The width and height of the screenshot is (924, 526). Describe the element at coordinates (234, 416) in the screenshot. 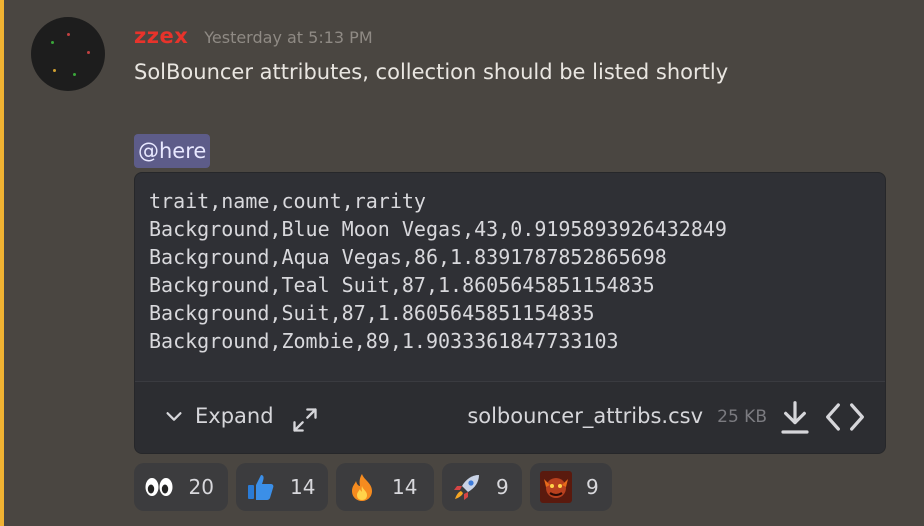

I see `expand-label: Expand` at that location.